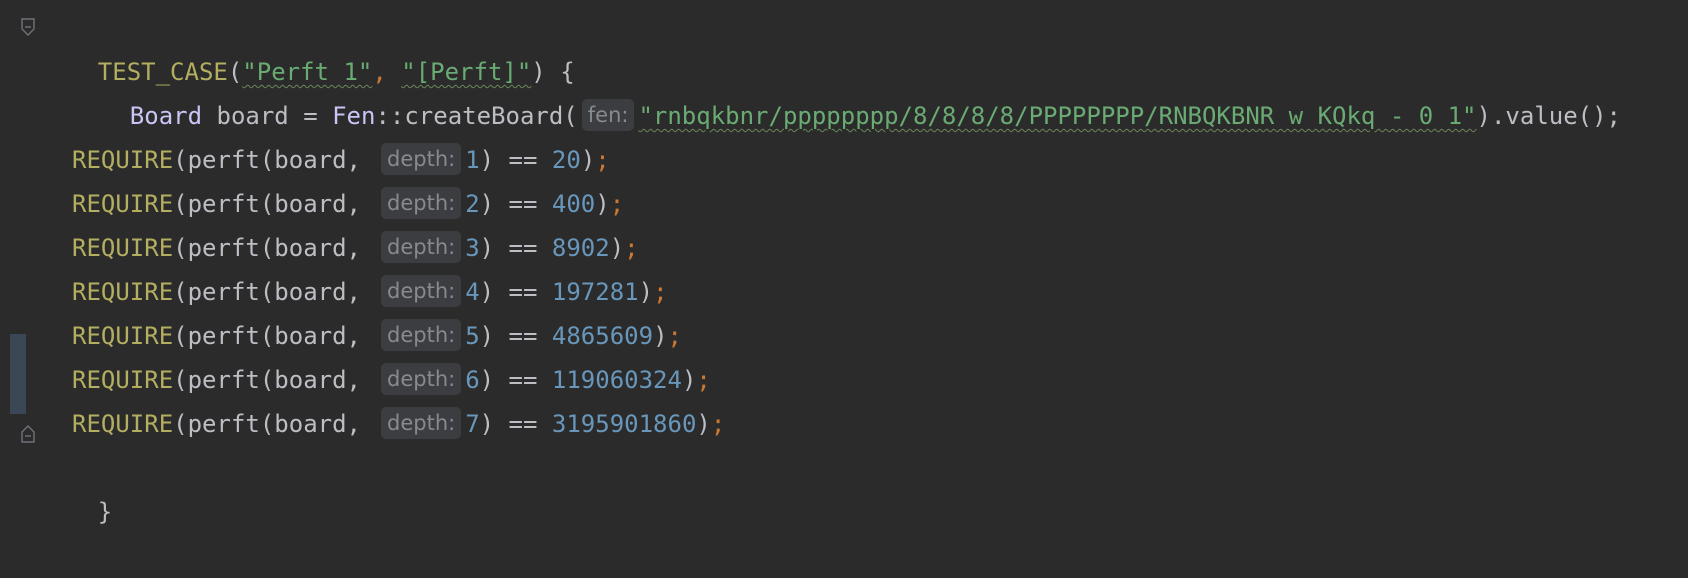 The width and height of the screenshot is (1688, 578). I want to click on expected-node-count: 119060324, so click(616, 380).